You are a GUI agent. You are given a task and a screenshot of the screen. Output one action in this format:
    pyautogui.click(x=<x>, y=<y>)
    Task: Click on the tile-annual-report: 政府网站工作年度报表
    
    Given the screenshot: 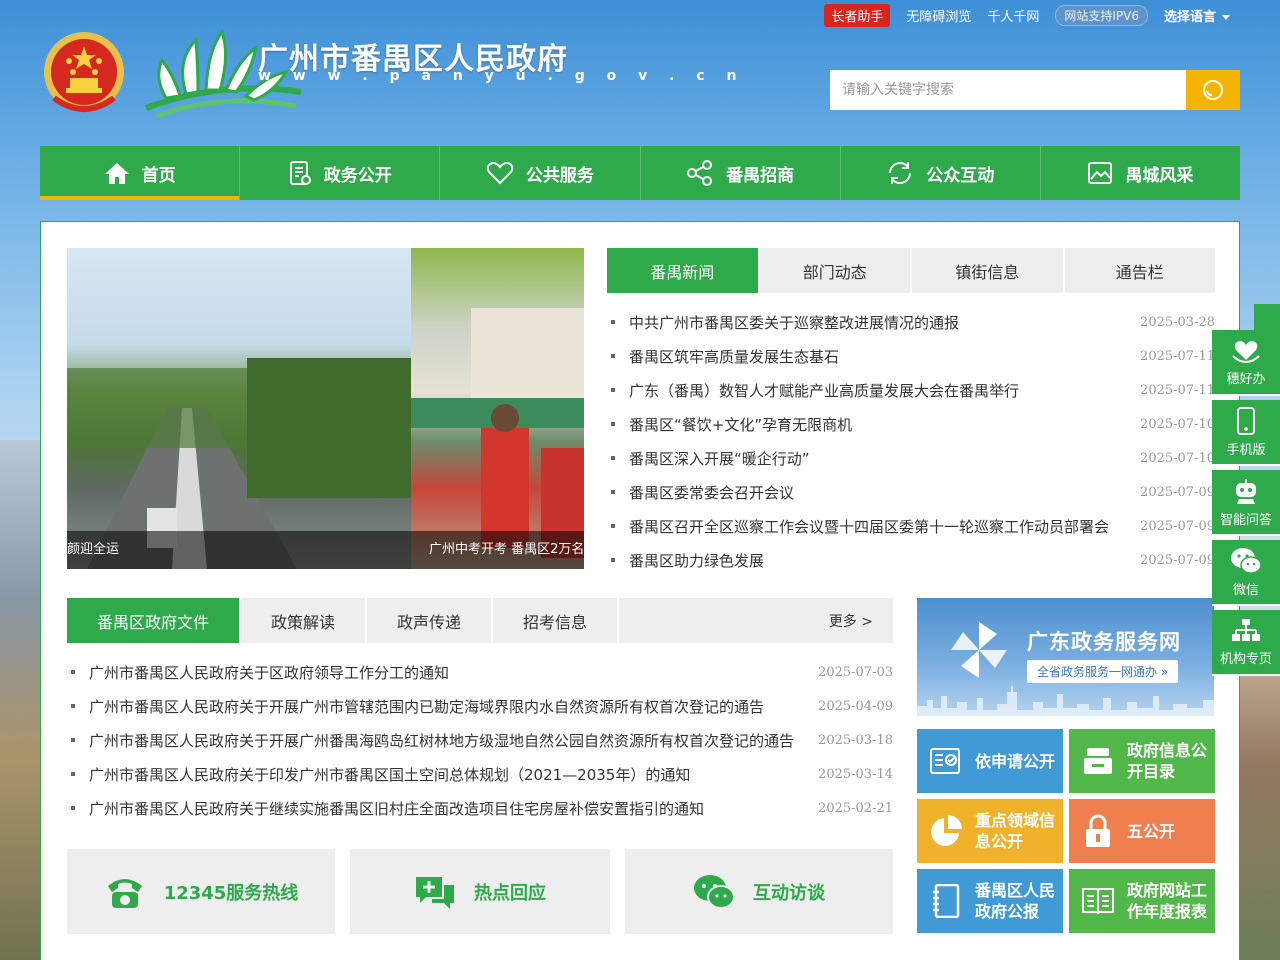 What is the action you would take?
    pyautogui.click(x=1142, y=901)
    